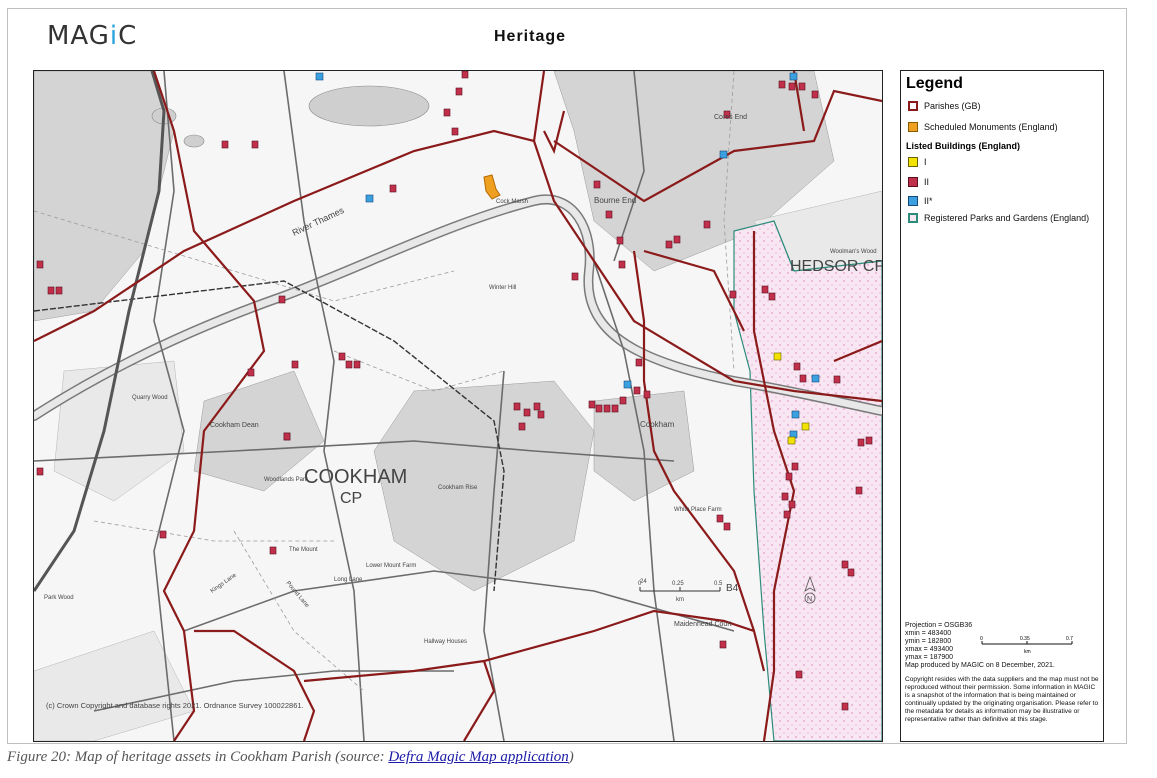  What do you see at coordinates (1025, 639) in the screenshot?
I see `svg-text: 0.35` at bounding box center [1025, 639].